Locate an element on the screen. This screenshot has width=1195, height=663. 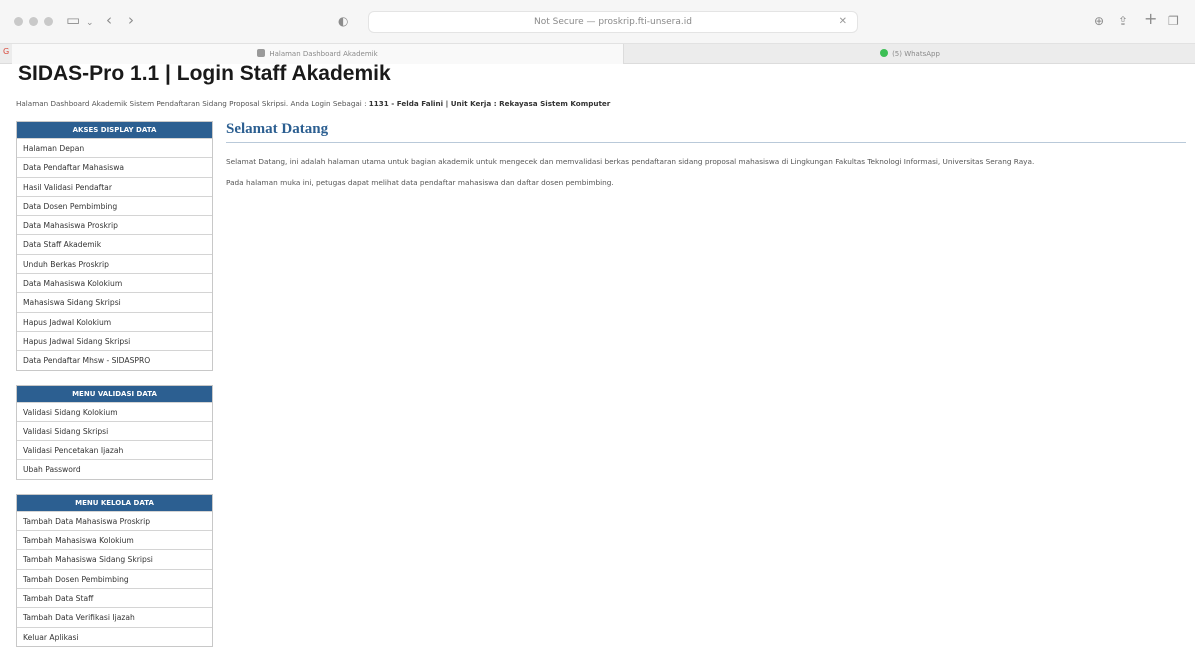
clear-url-icon: ✕ is located at coordinates (843, 22).